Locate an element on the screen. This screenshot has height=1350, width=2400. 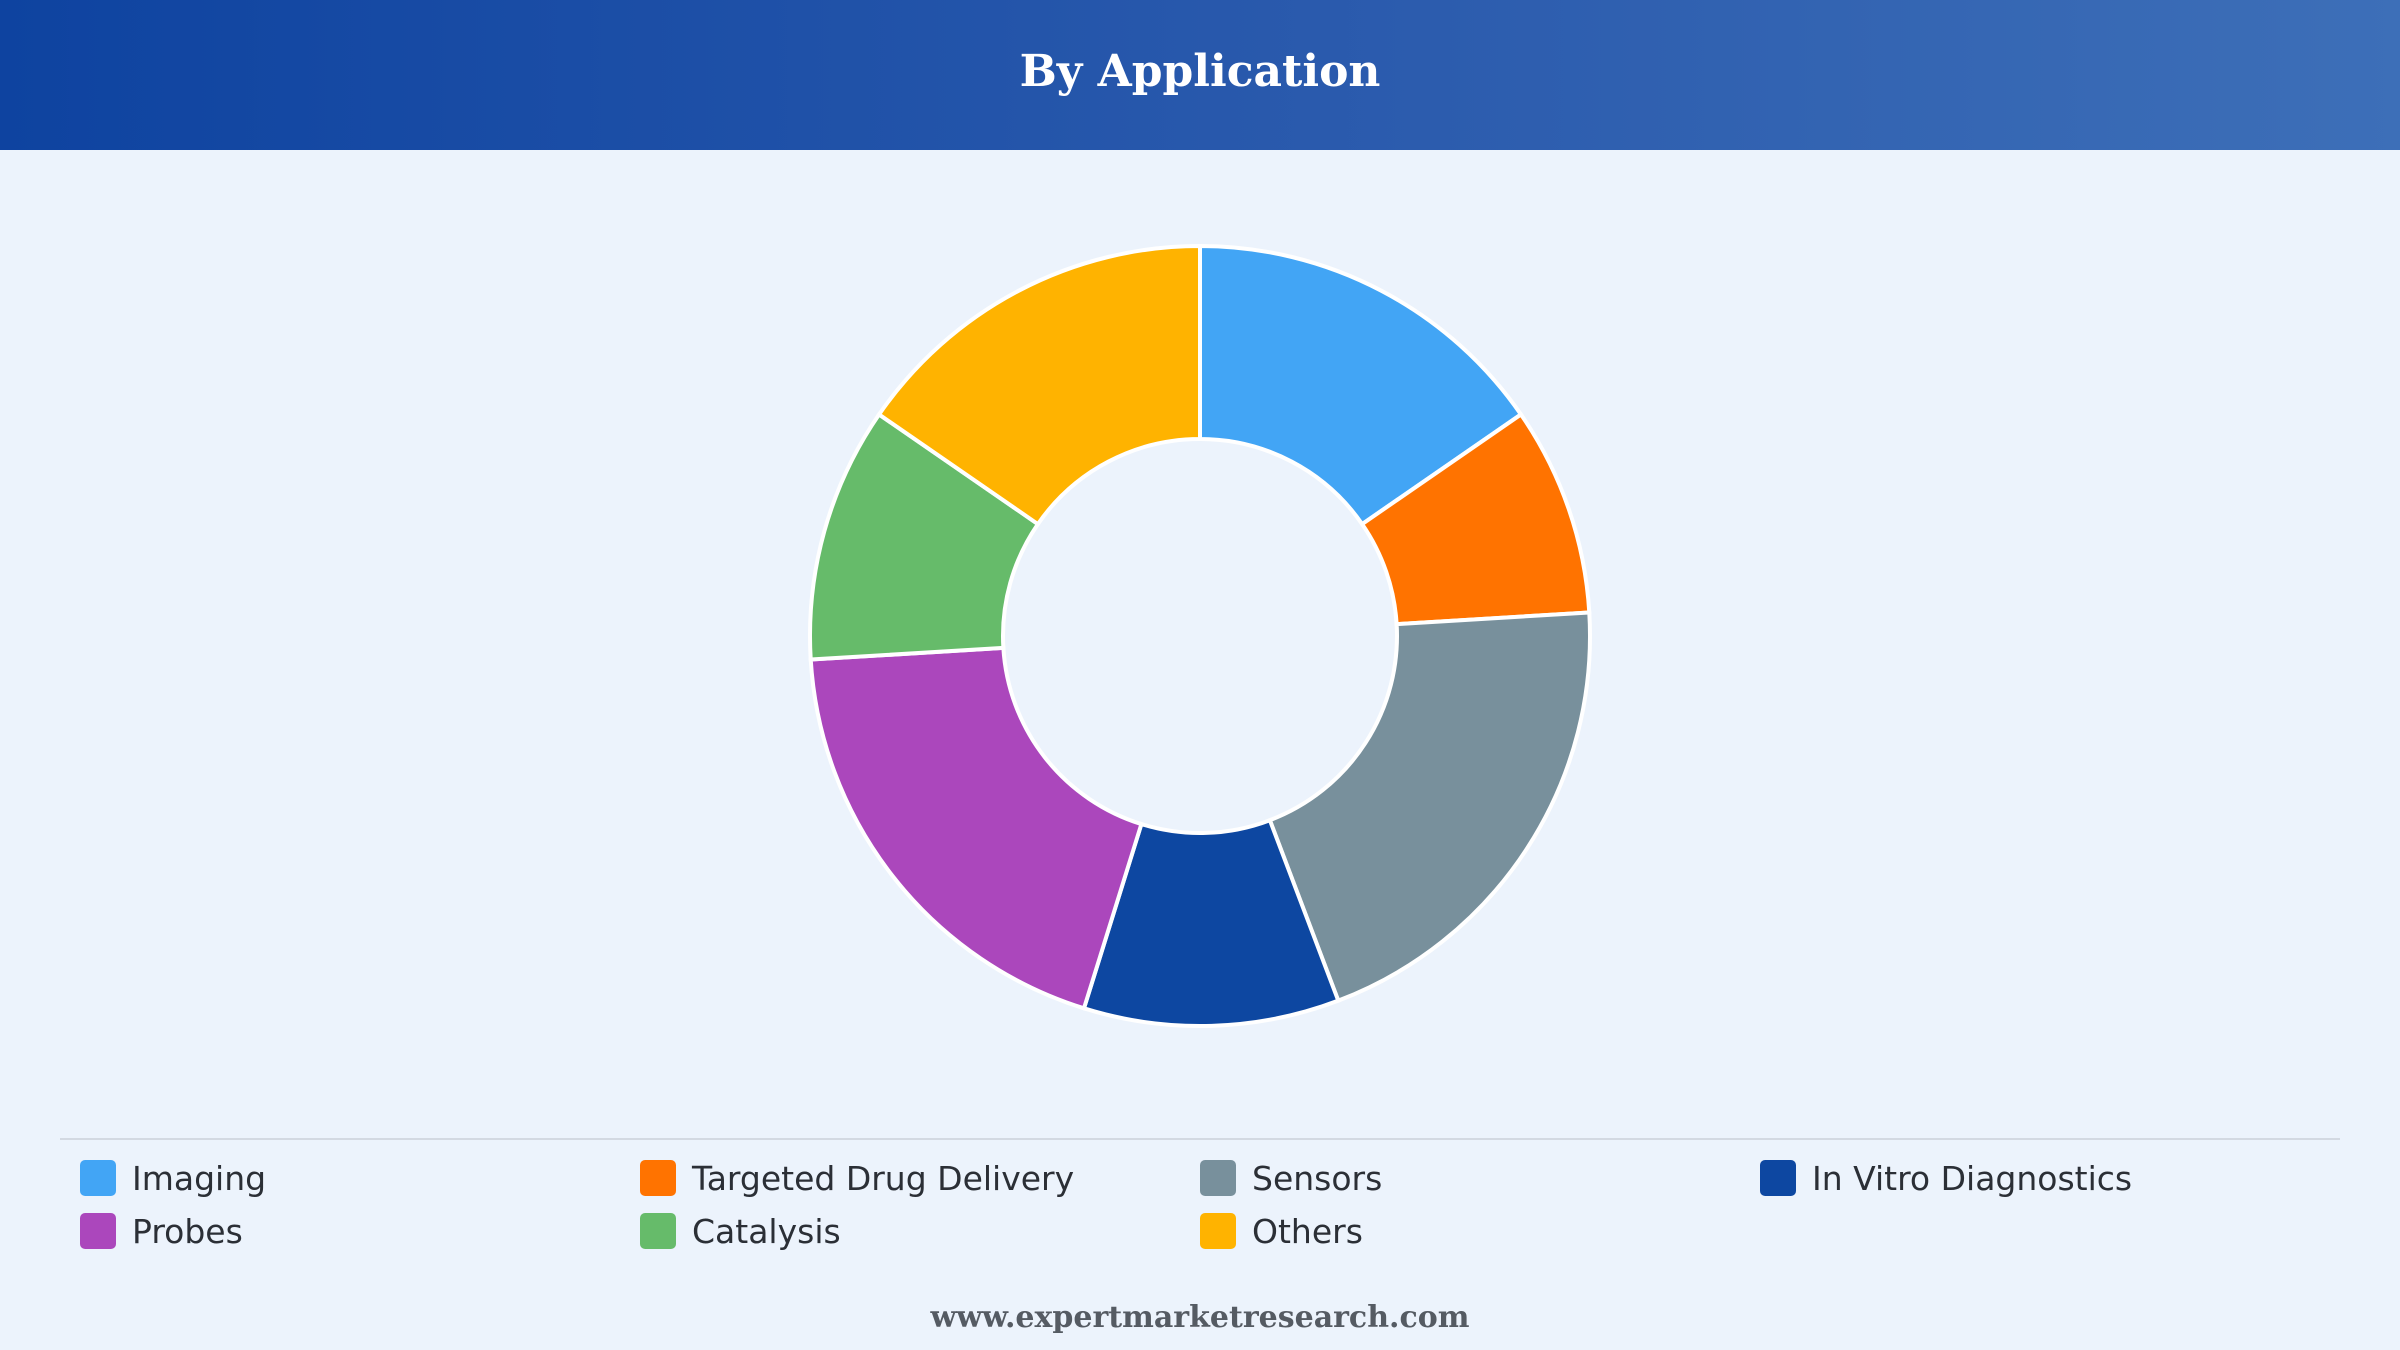
legend-label: Others is located at coordinates (1307, 1231).